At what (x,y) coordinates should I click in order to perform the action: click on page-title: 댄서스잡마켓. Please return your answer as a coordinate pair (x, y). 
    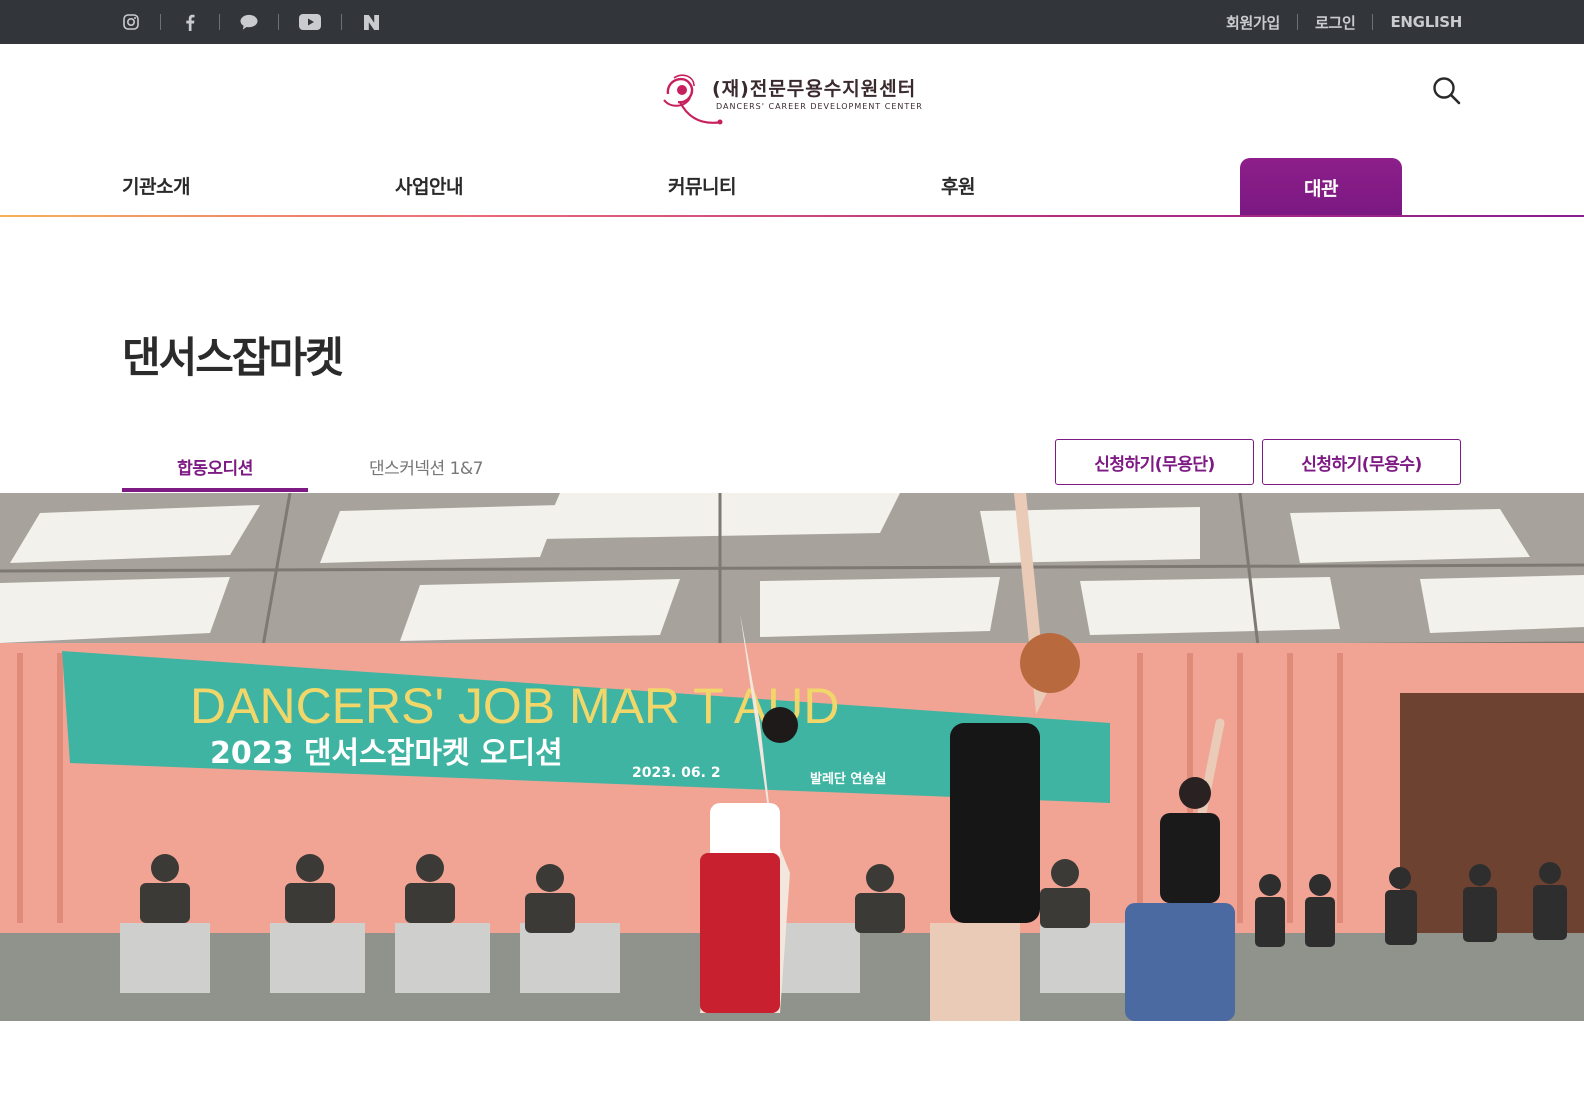
    Looking at the image, I should click on (233, 357).